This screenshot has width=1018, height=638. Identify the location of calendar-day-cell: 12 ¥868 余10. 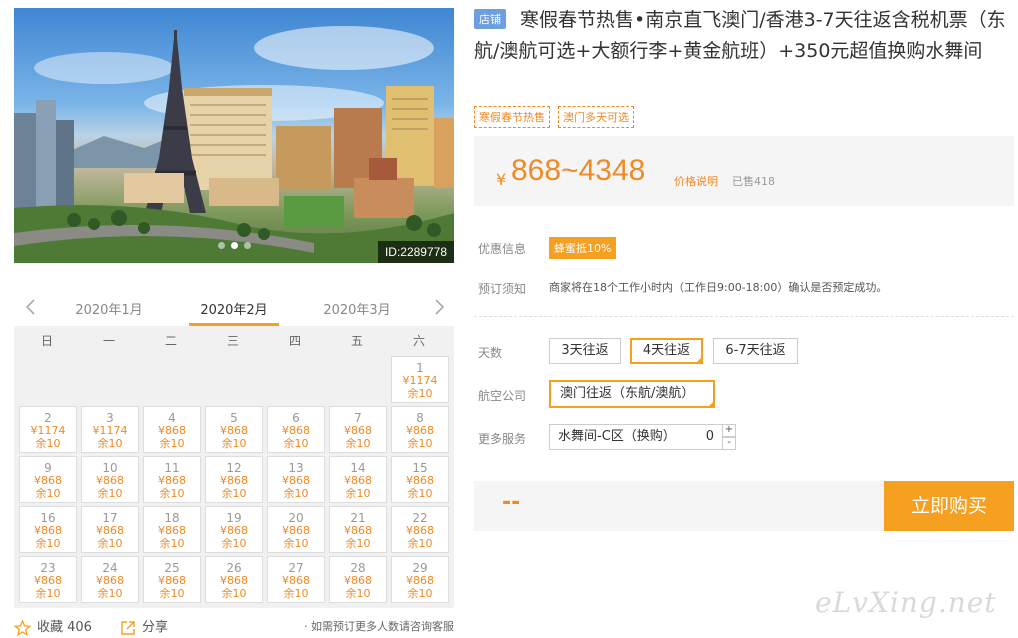
(234, 479).